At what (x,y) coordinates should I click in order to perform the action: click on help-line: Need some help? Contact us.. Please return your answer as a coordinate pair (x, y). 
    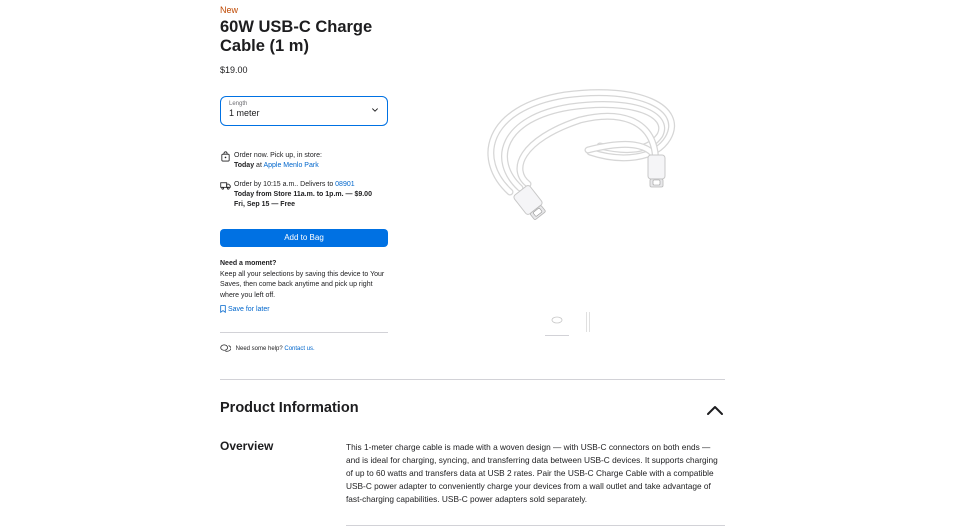
    Looking at the image, I should click on (267, 348).